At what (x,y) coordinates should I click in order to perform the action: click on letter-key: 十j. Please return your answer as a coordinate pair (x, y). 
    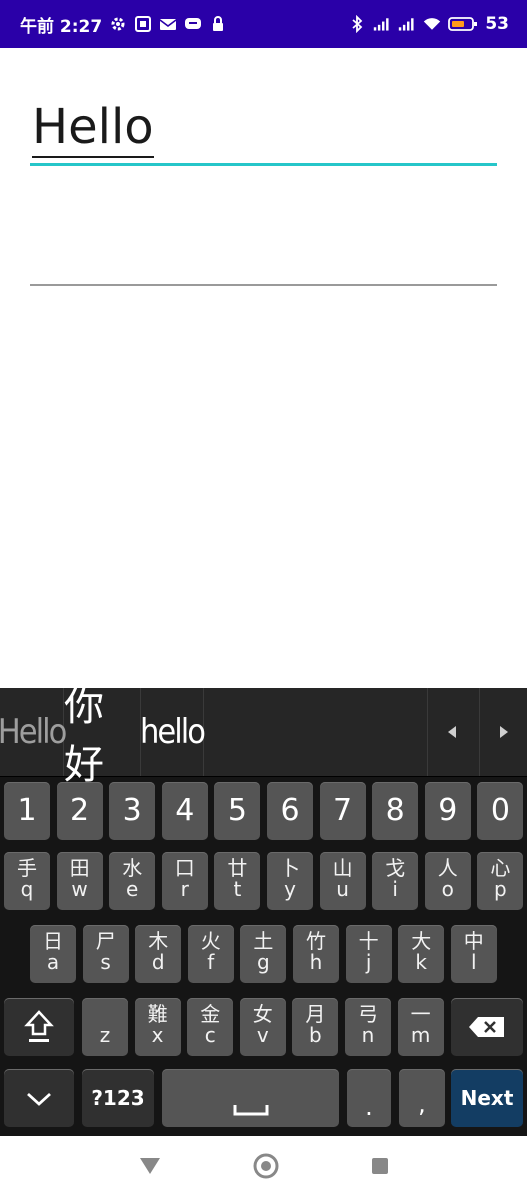
    Looking at the image, I should click on (368, 954).